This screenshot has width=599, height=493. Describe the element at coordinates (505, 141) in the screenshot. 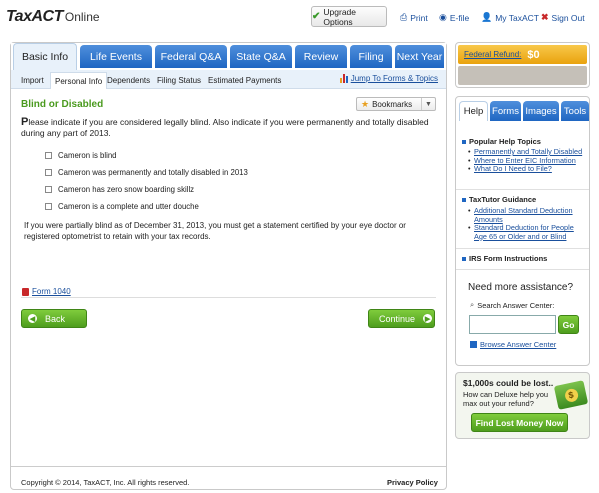

I see `popular-help-title: Popular Help Topics` at that location.